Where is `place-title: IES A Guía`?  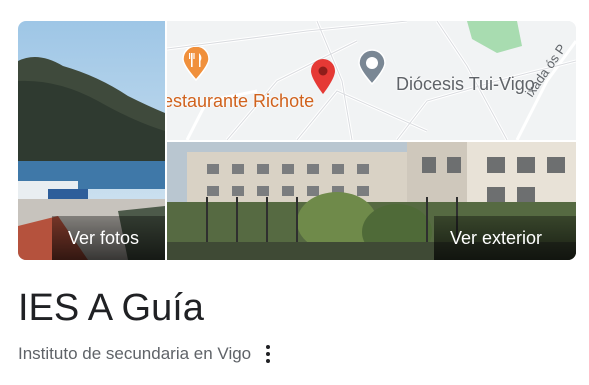
place-title: IES A Guía is located at coordinates (111, 308).